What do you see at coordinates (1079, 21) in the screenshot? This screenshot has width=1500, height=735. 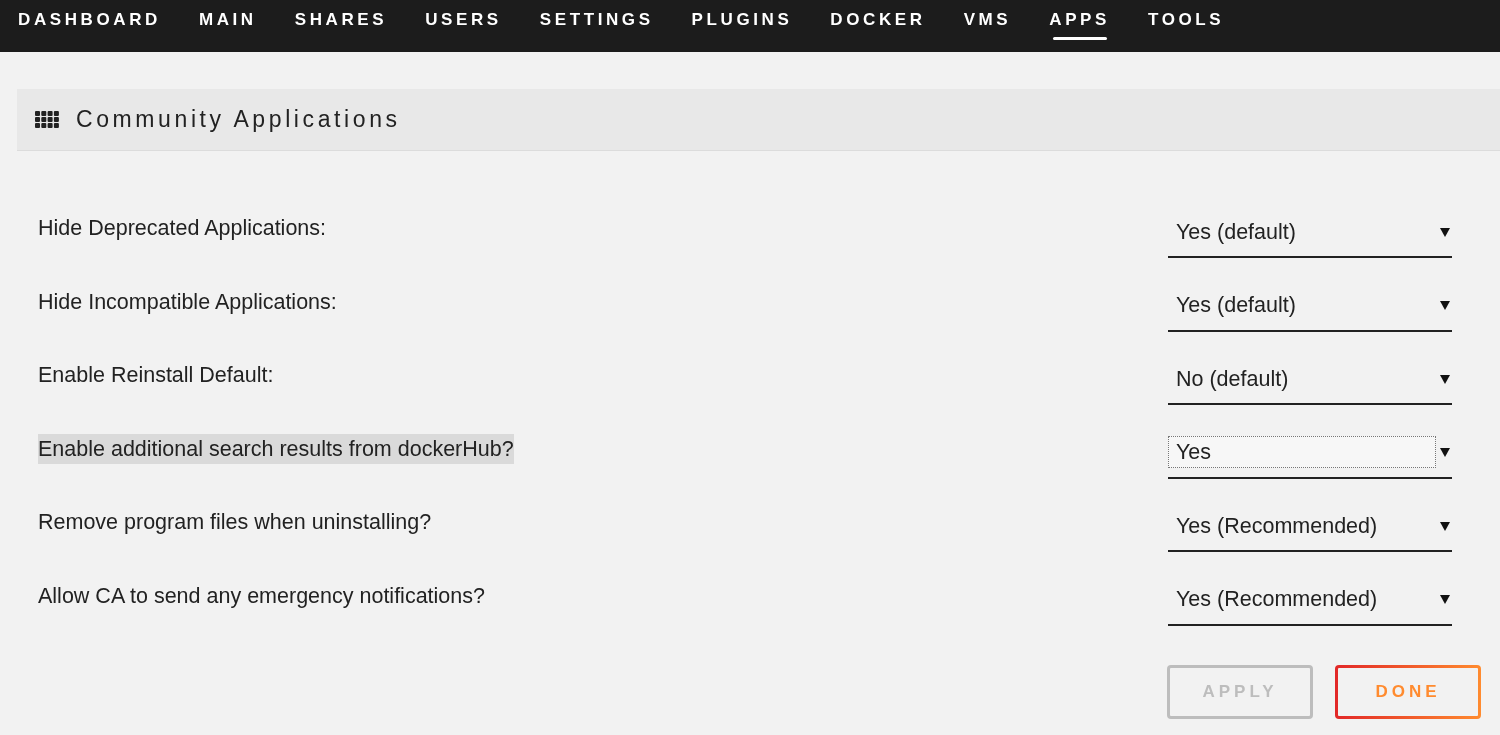 I see `nav-tab: APPS` at bounding box center [1079, 21].